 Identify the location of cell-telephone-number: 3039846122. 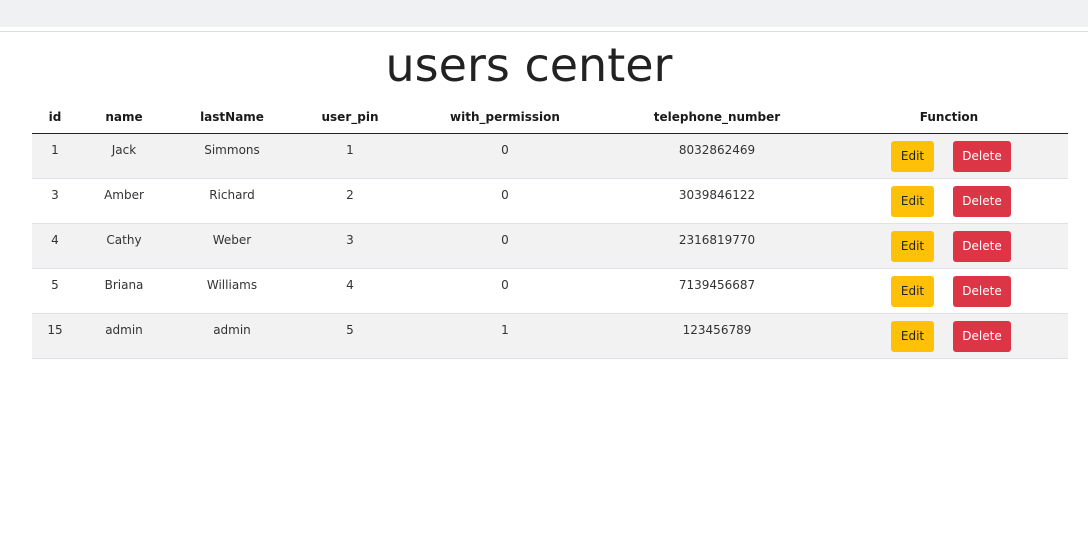
(717, 201).